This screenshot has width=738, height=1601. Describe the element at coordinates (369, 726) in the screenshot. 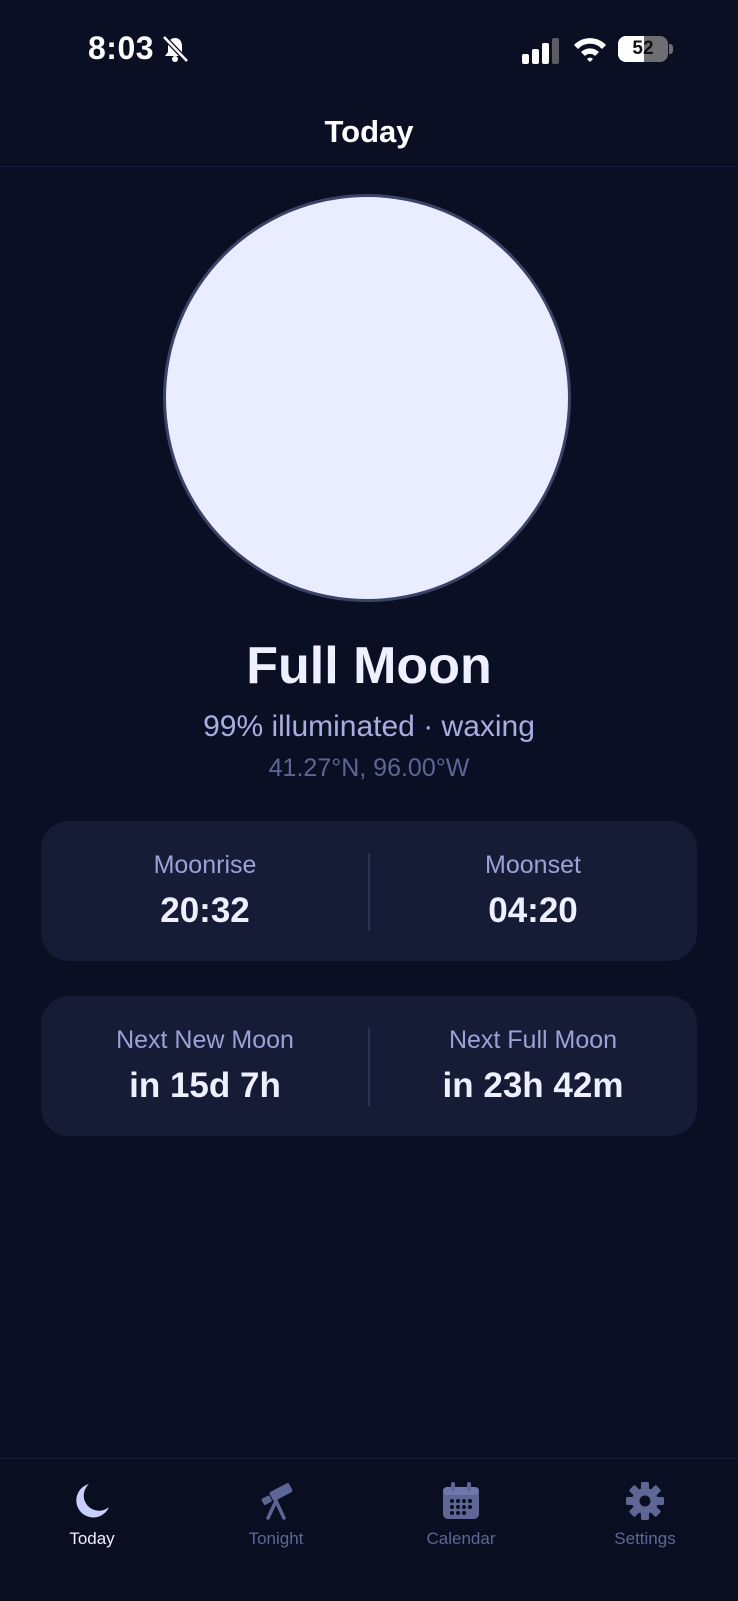

I see `illumination-detail: 99% illuminated · waxing` at that location.